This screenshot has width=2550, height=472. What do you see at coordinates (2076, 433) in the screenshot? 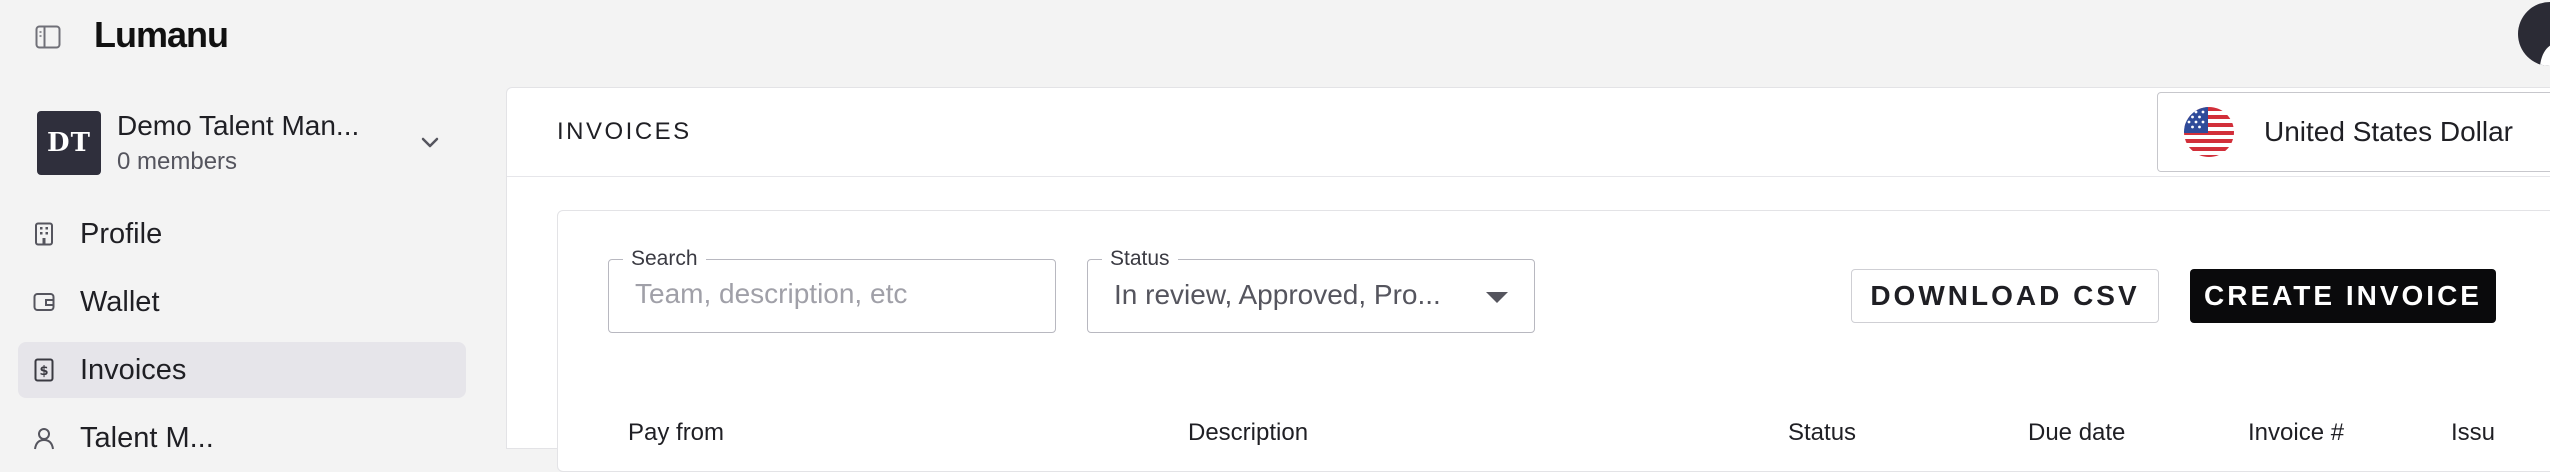
I see `column-header-due-date: Due date` at bounding box center [2076, 433].